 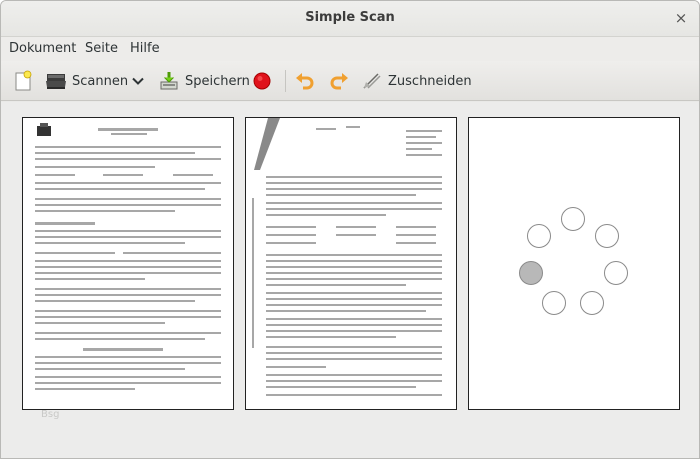 I want to click on rotate-right-button, so click(x=339, y=81).